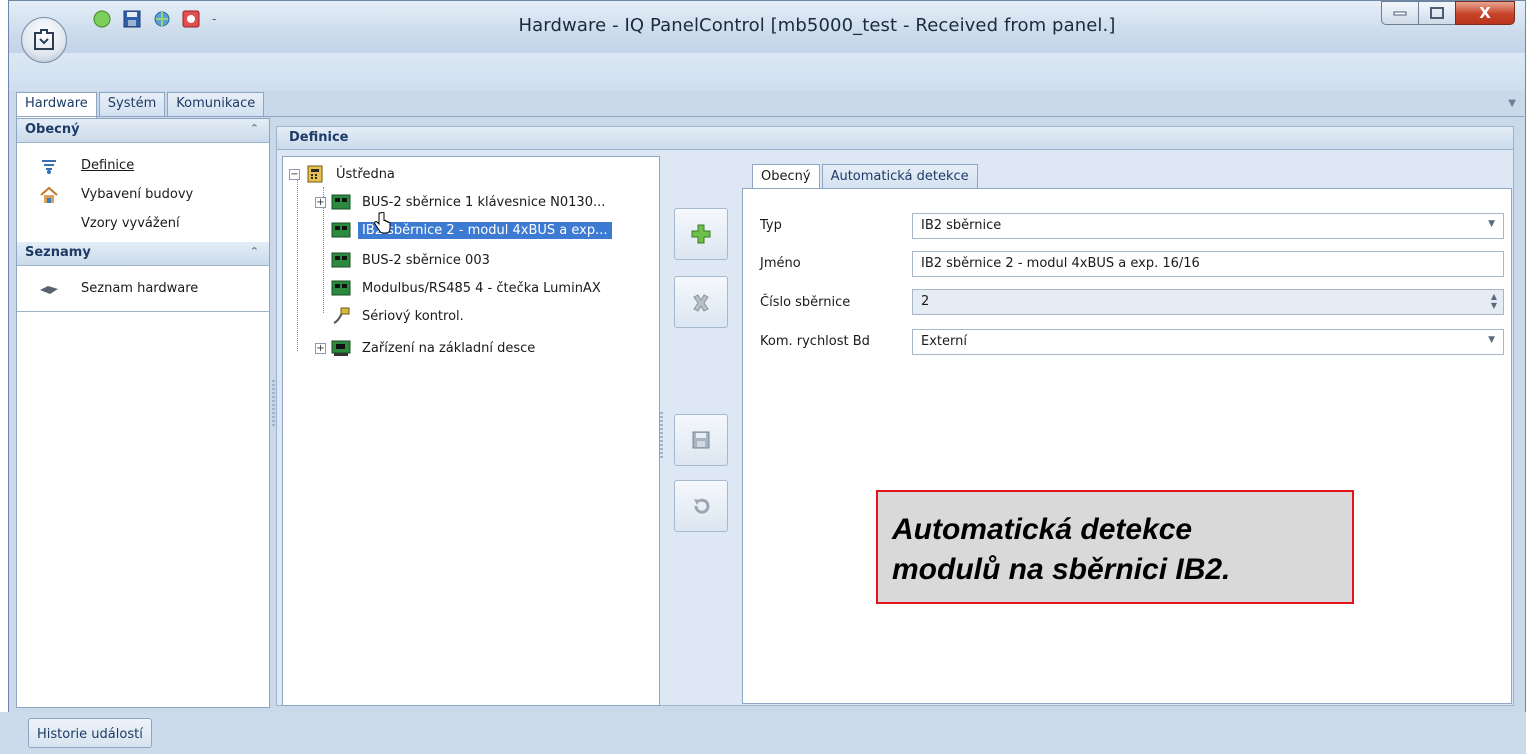  What do you see at coordinates (899, 176) in the screenshot?
I see `tab-automaticka-detekce: Automatická detekce` at bounding box center [899, 176].